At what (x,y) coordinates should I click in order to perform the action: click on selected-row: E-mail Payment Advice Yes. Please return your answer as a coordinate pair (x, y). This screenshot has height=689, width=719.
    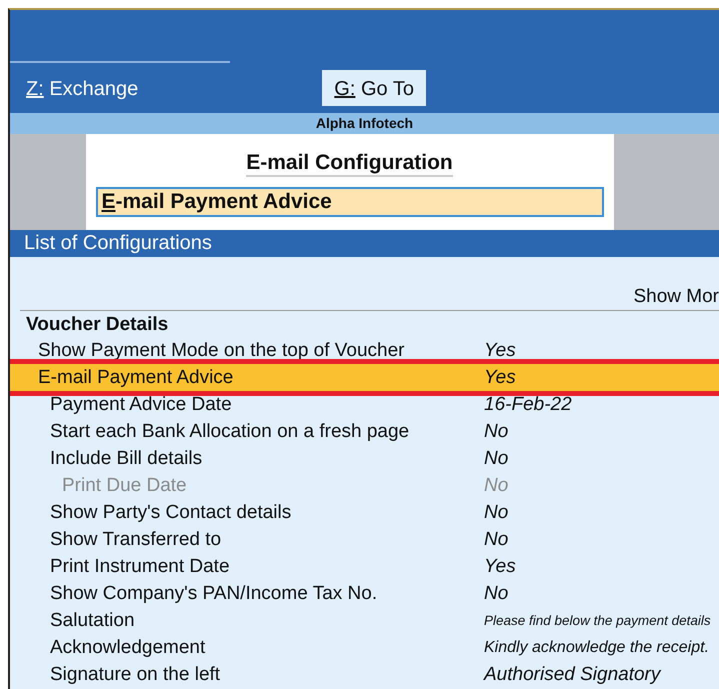
    Looking at the image, I should click on (364, 377).